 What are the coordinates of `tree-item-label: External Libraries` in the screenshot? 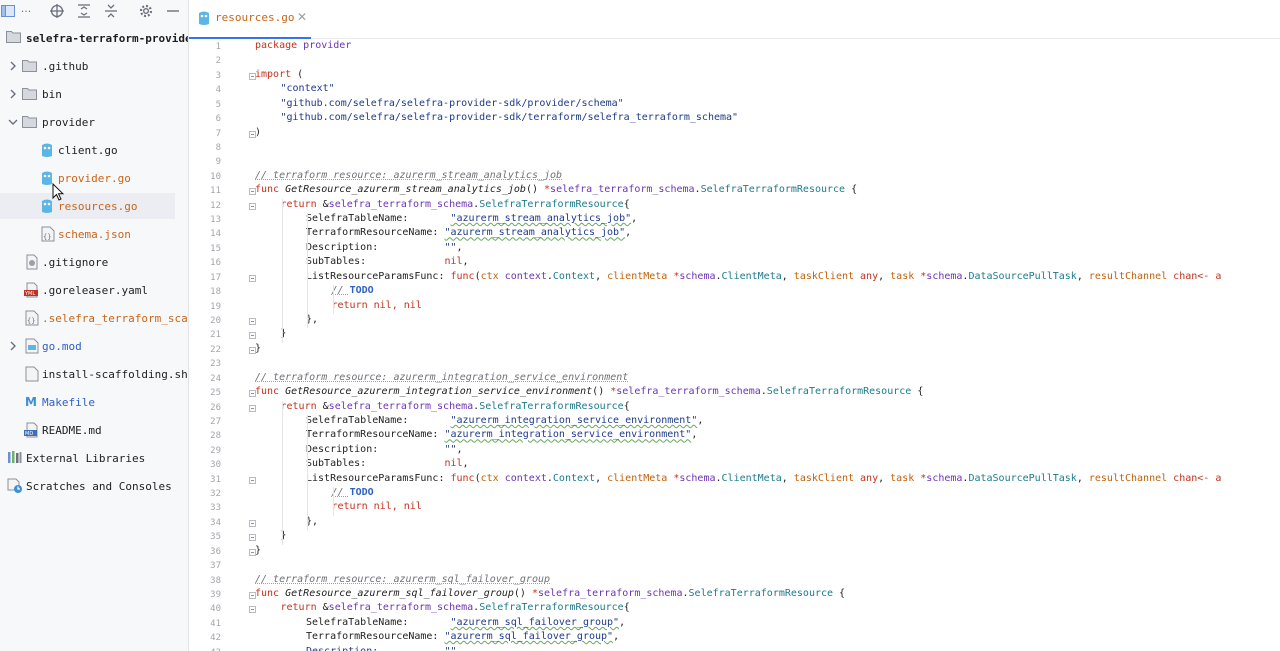 It's located at (86, 458).